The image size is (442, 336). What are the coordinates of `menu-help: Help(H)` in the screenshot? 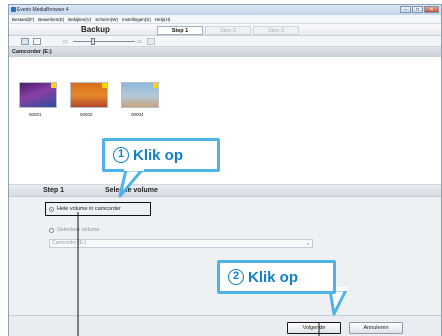 It's located at (163, 19).